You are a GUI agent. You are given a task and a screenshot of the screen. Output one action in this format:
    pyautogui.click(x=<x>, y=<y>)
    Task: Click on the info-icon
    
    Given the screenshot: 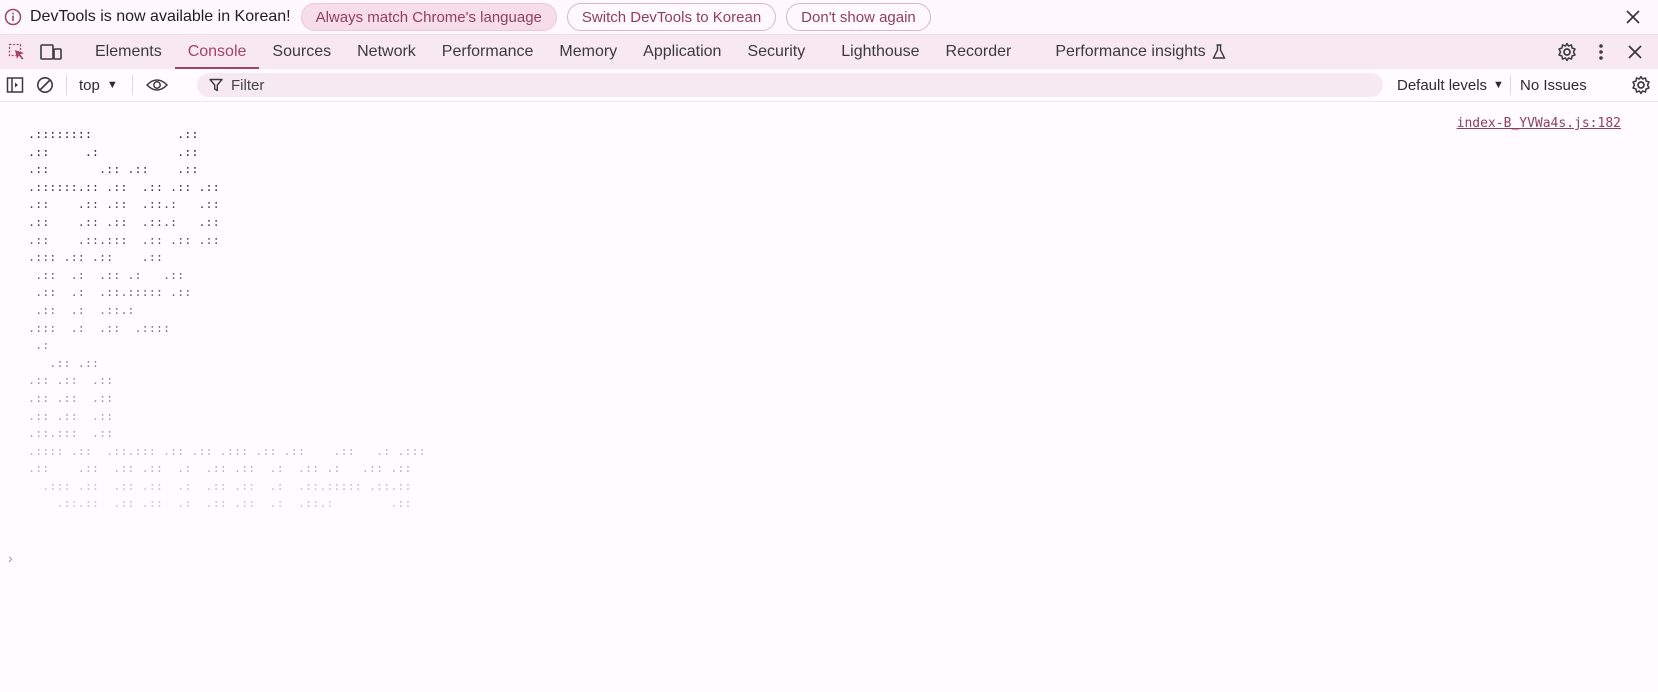 What is the action you would take?
    pyautogui.click(x=13, y=17)
    